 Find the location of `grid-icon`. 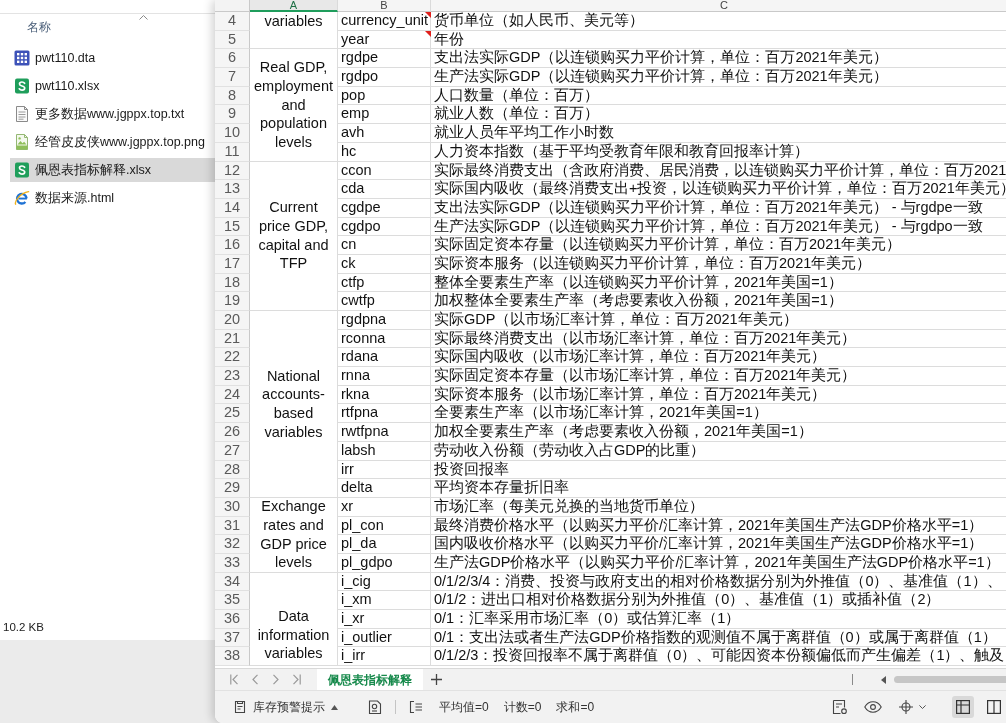

grid-icon is located at coordinates (963, 707).